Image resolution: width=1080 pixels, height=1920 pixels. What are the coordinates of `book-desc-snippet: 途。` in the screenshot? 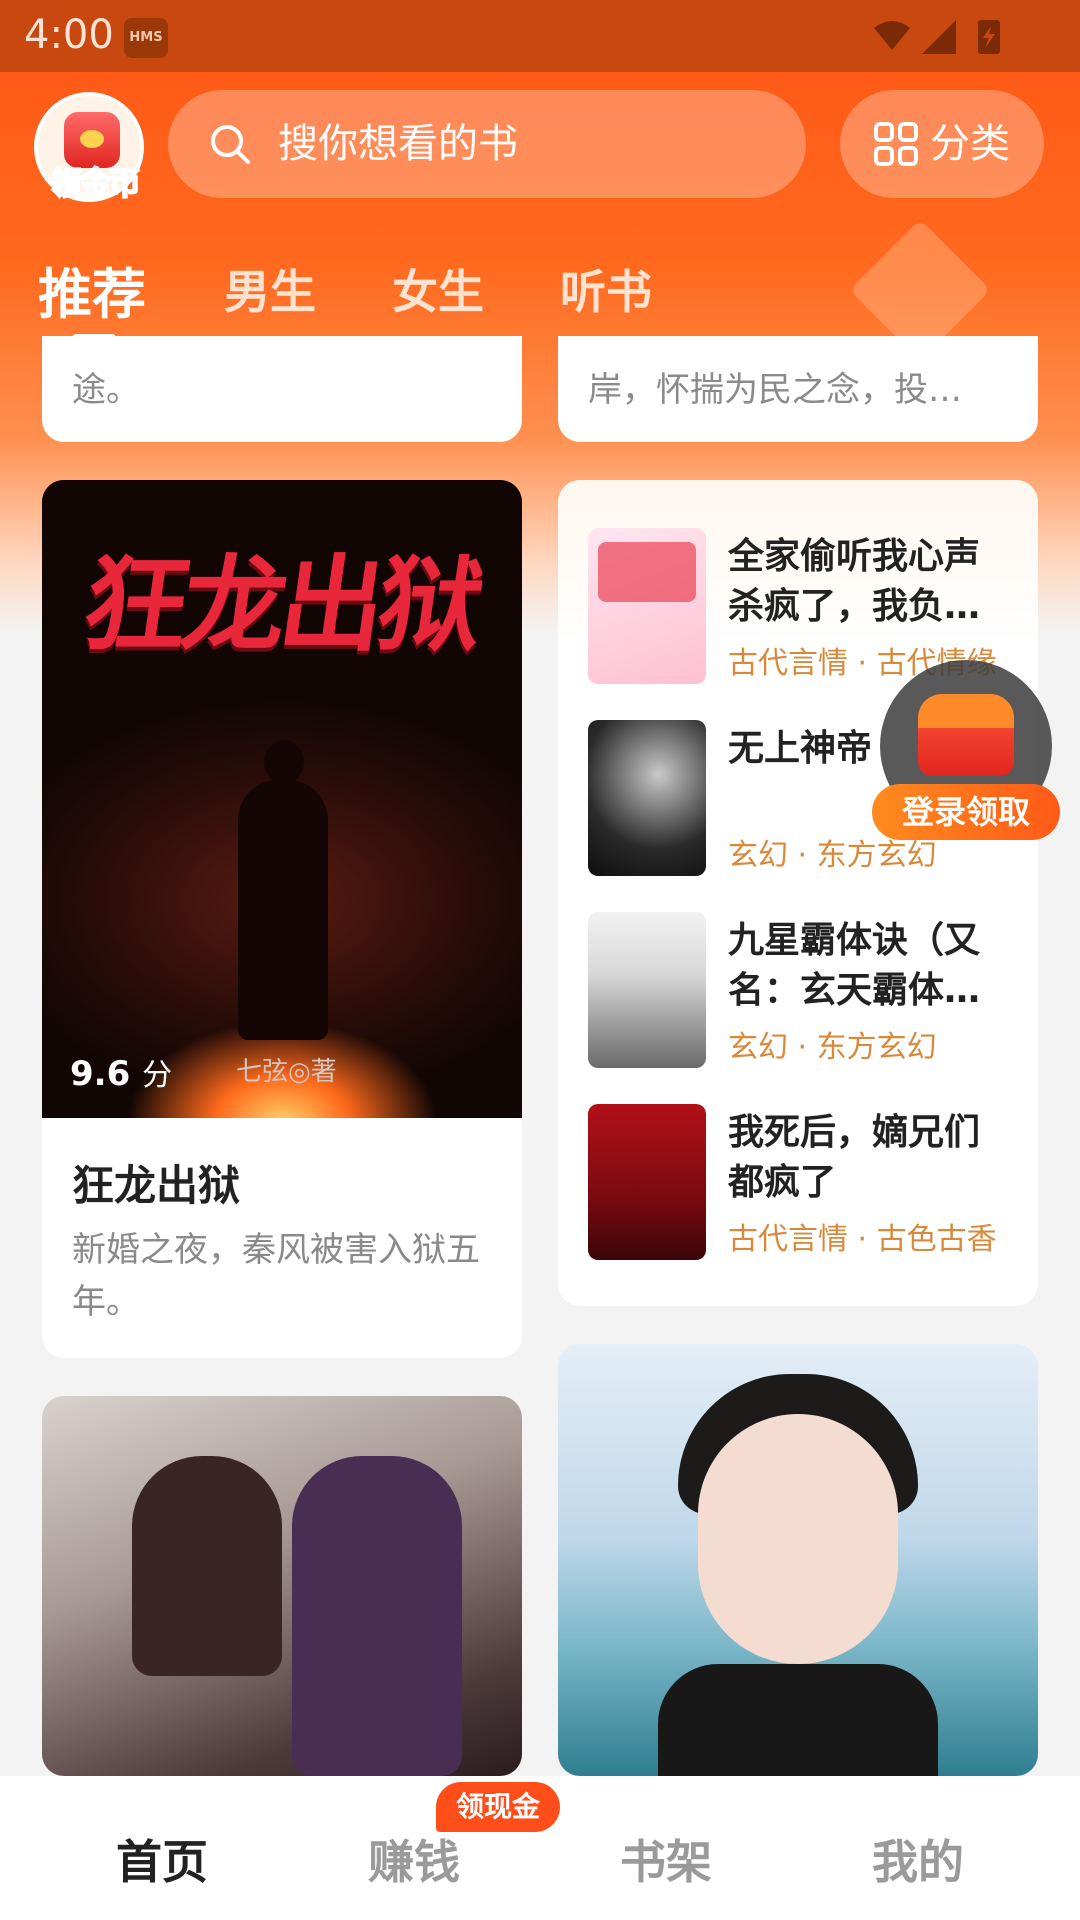 It's located at (106, 390).